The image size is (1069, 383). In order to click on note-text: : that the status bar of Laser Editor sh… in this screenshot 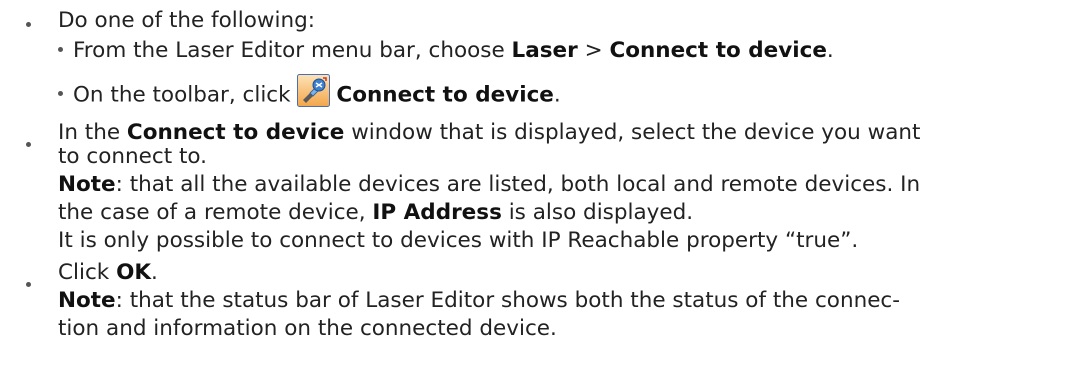, I will do `click(508, 300)`.